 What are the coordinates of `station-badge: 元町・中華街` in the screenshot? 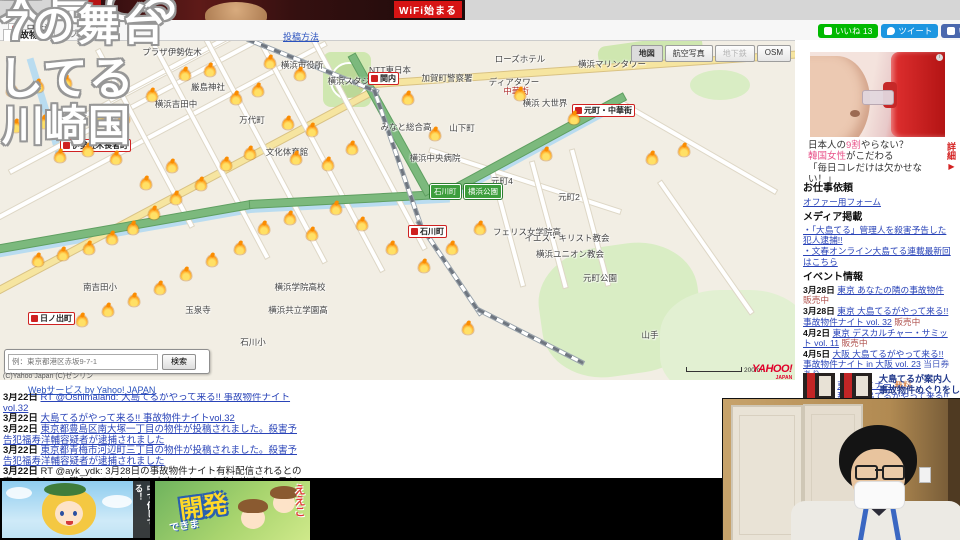 It's located at (603, 110).